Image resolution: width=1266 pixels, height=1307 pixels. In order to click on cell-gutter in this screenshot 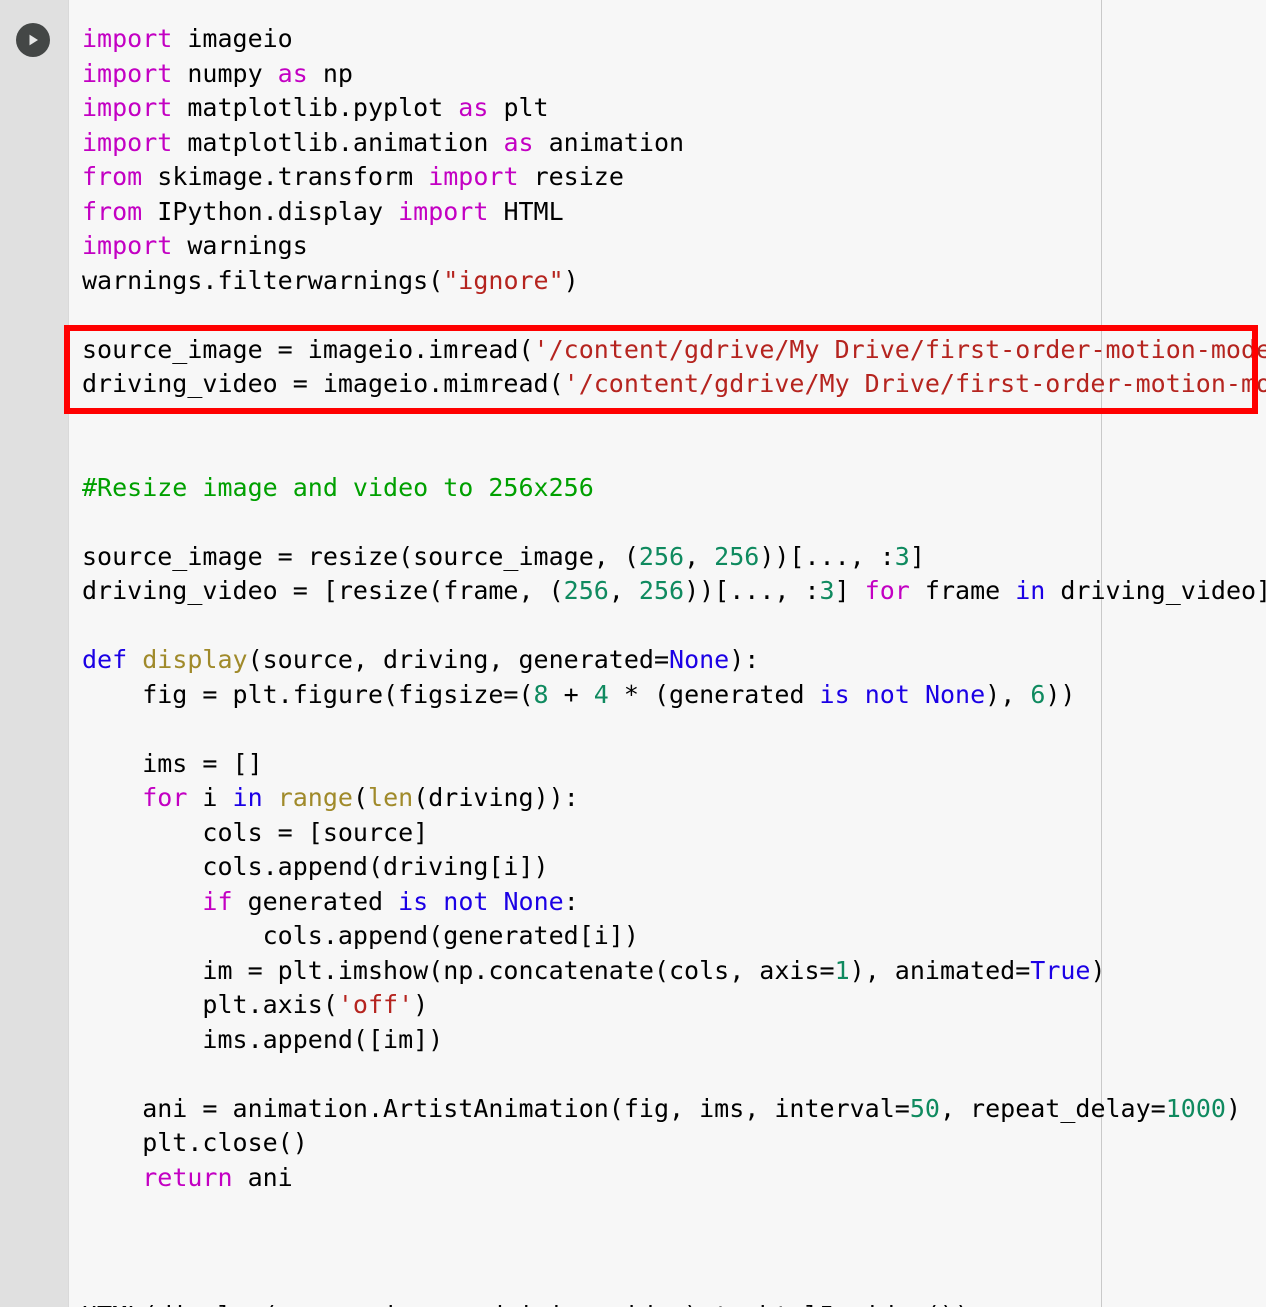, I will do `click(34, 653)`.